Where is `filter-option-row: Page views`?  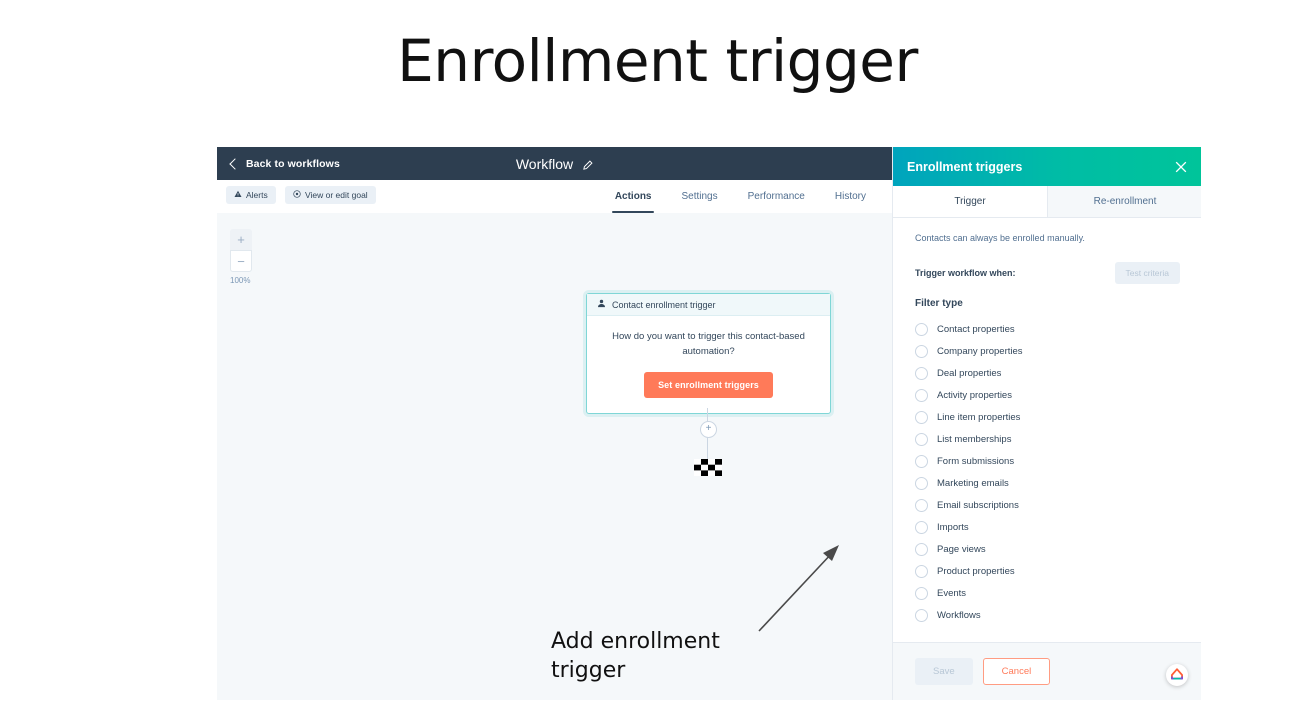
filter-option-row: Page views is located at coordinates (1047, 549).